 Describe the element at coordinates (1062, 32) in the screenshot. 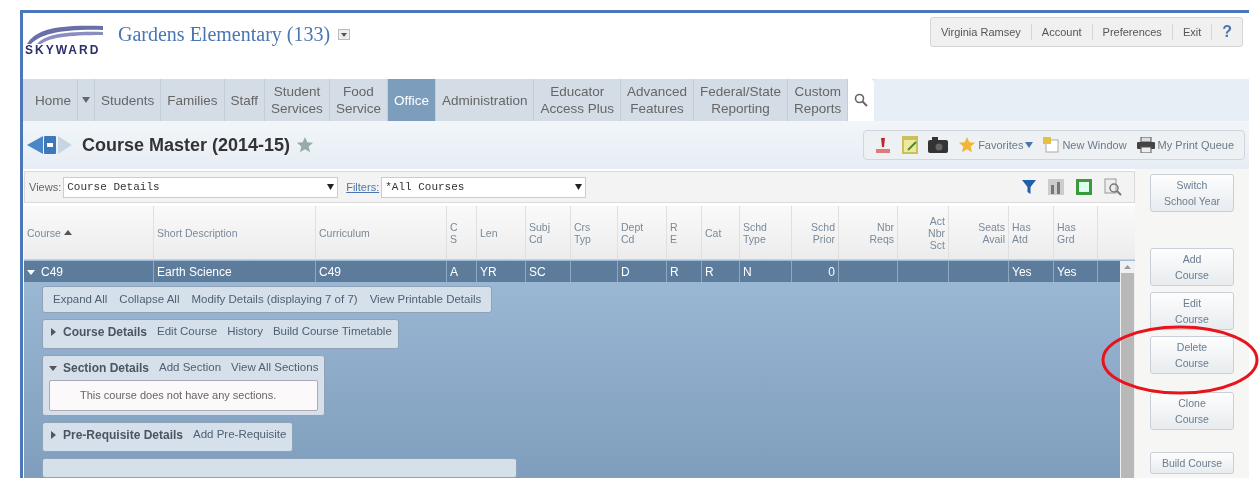

I see `account-link: Account` at that location.